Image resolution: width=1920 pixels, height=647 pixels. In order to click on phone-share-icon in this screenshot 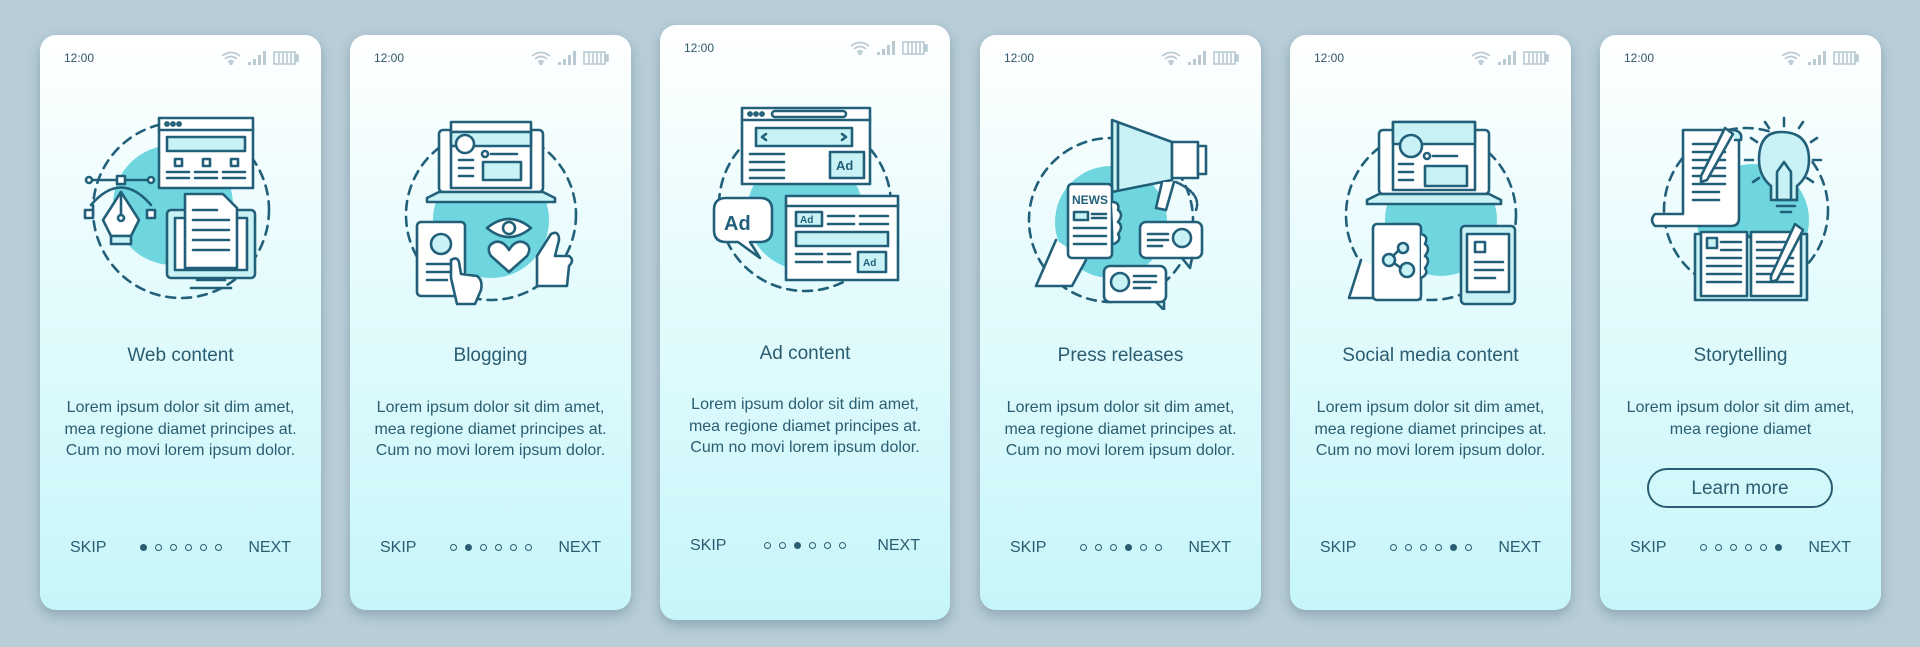, I will do `click(1388, 262)`.